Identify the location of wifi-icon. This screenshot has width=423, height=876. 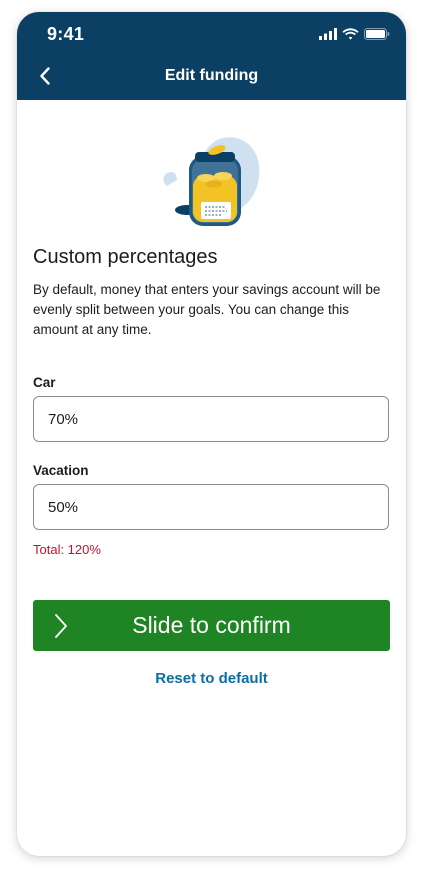
(350, 34).